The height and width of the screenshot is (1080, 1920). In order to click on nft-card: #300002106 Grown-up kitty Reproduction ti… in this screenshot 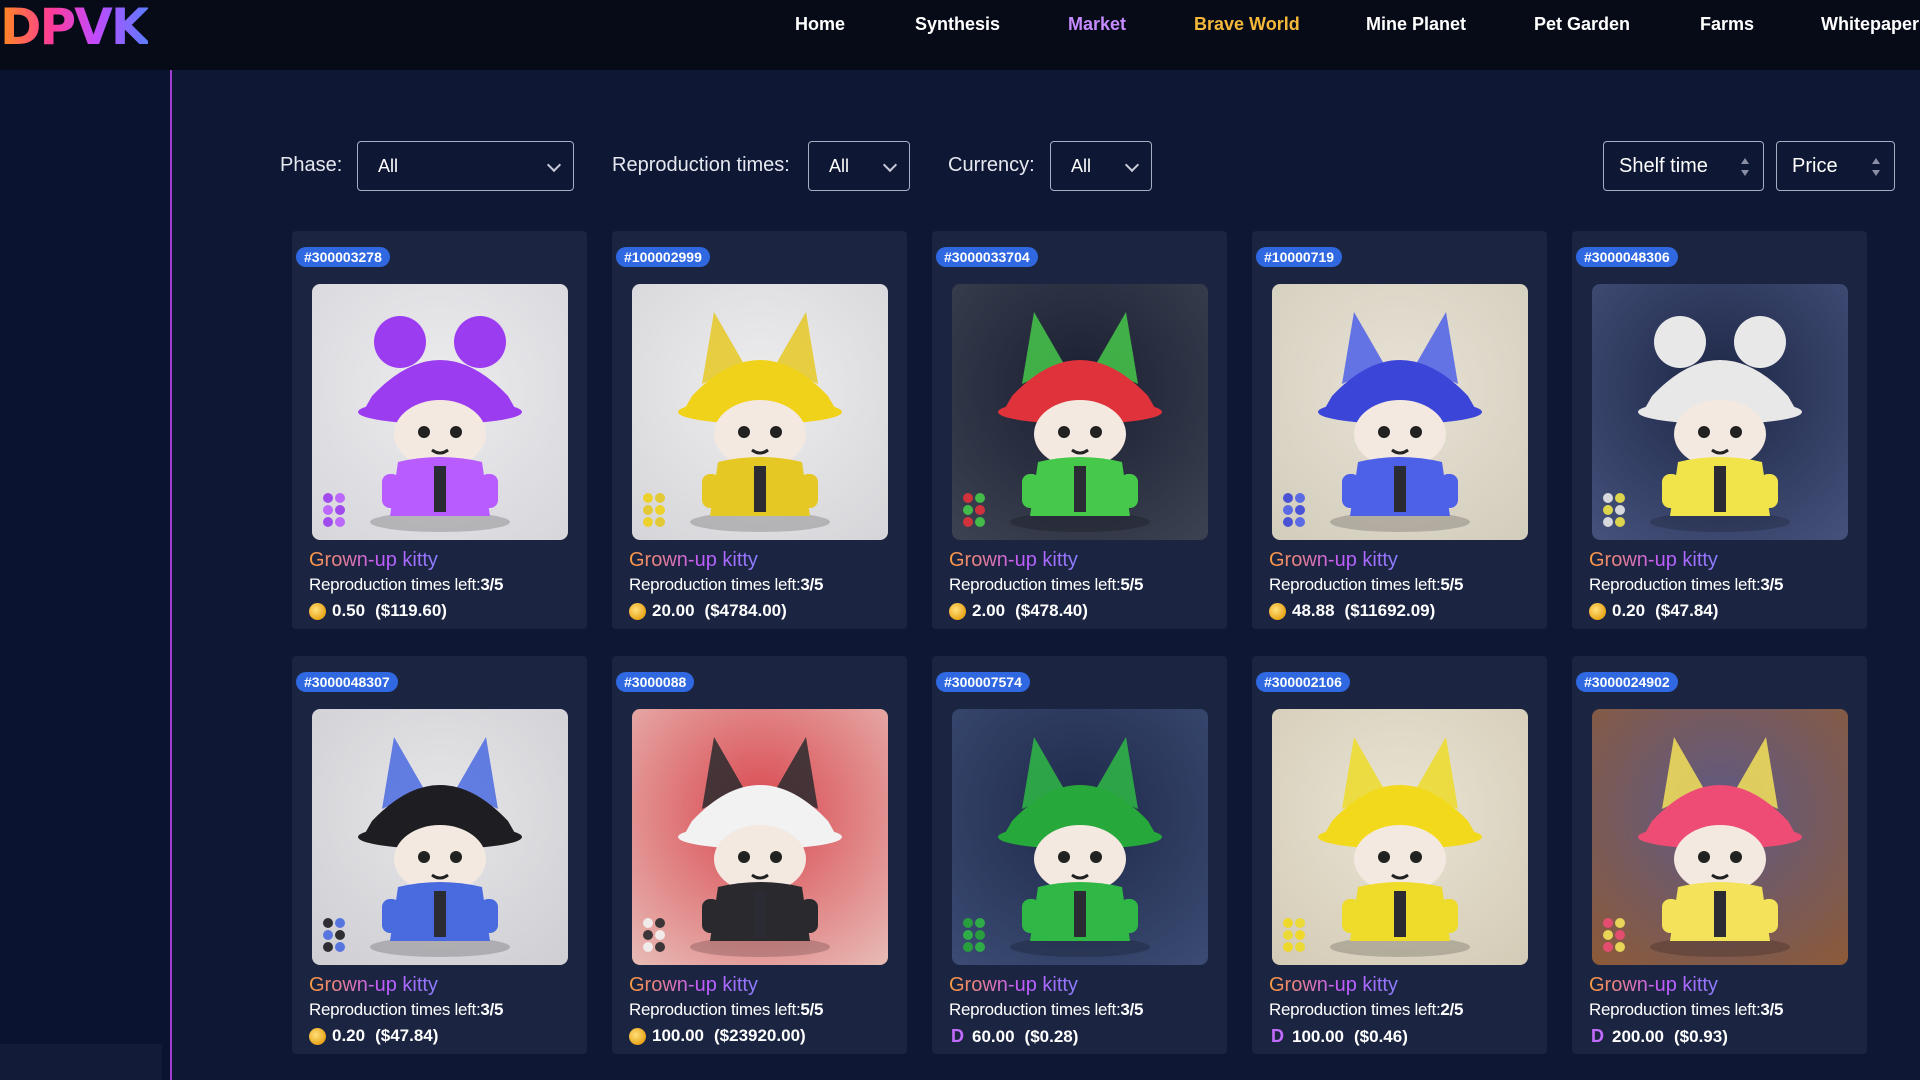, I will do `click(1399, 855)`.